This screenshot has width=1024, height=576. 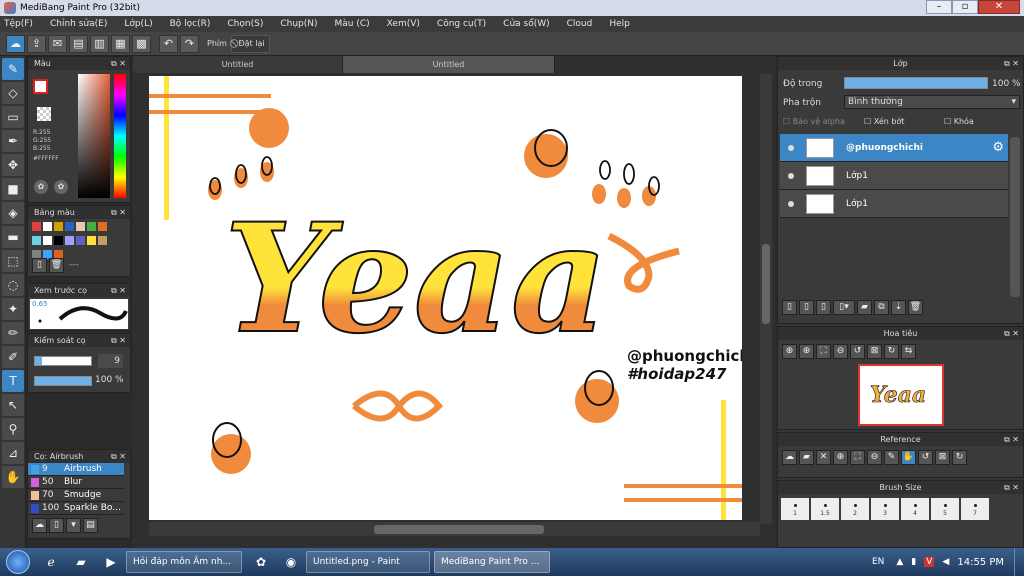 I want to click on menu-window: Cửa sổ(W), so click(x=526, y=24).